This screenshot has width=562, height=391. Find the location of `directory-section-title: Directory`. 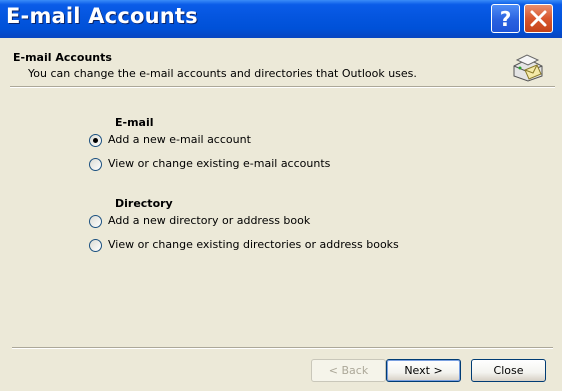

directory-section-title: Directory is located at coordinates (144, 203).